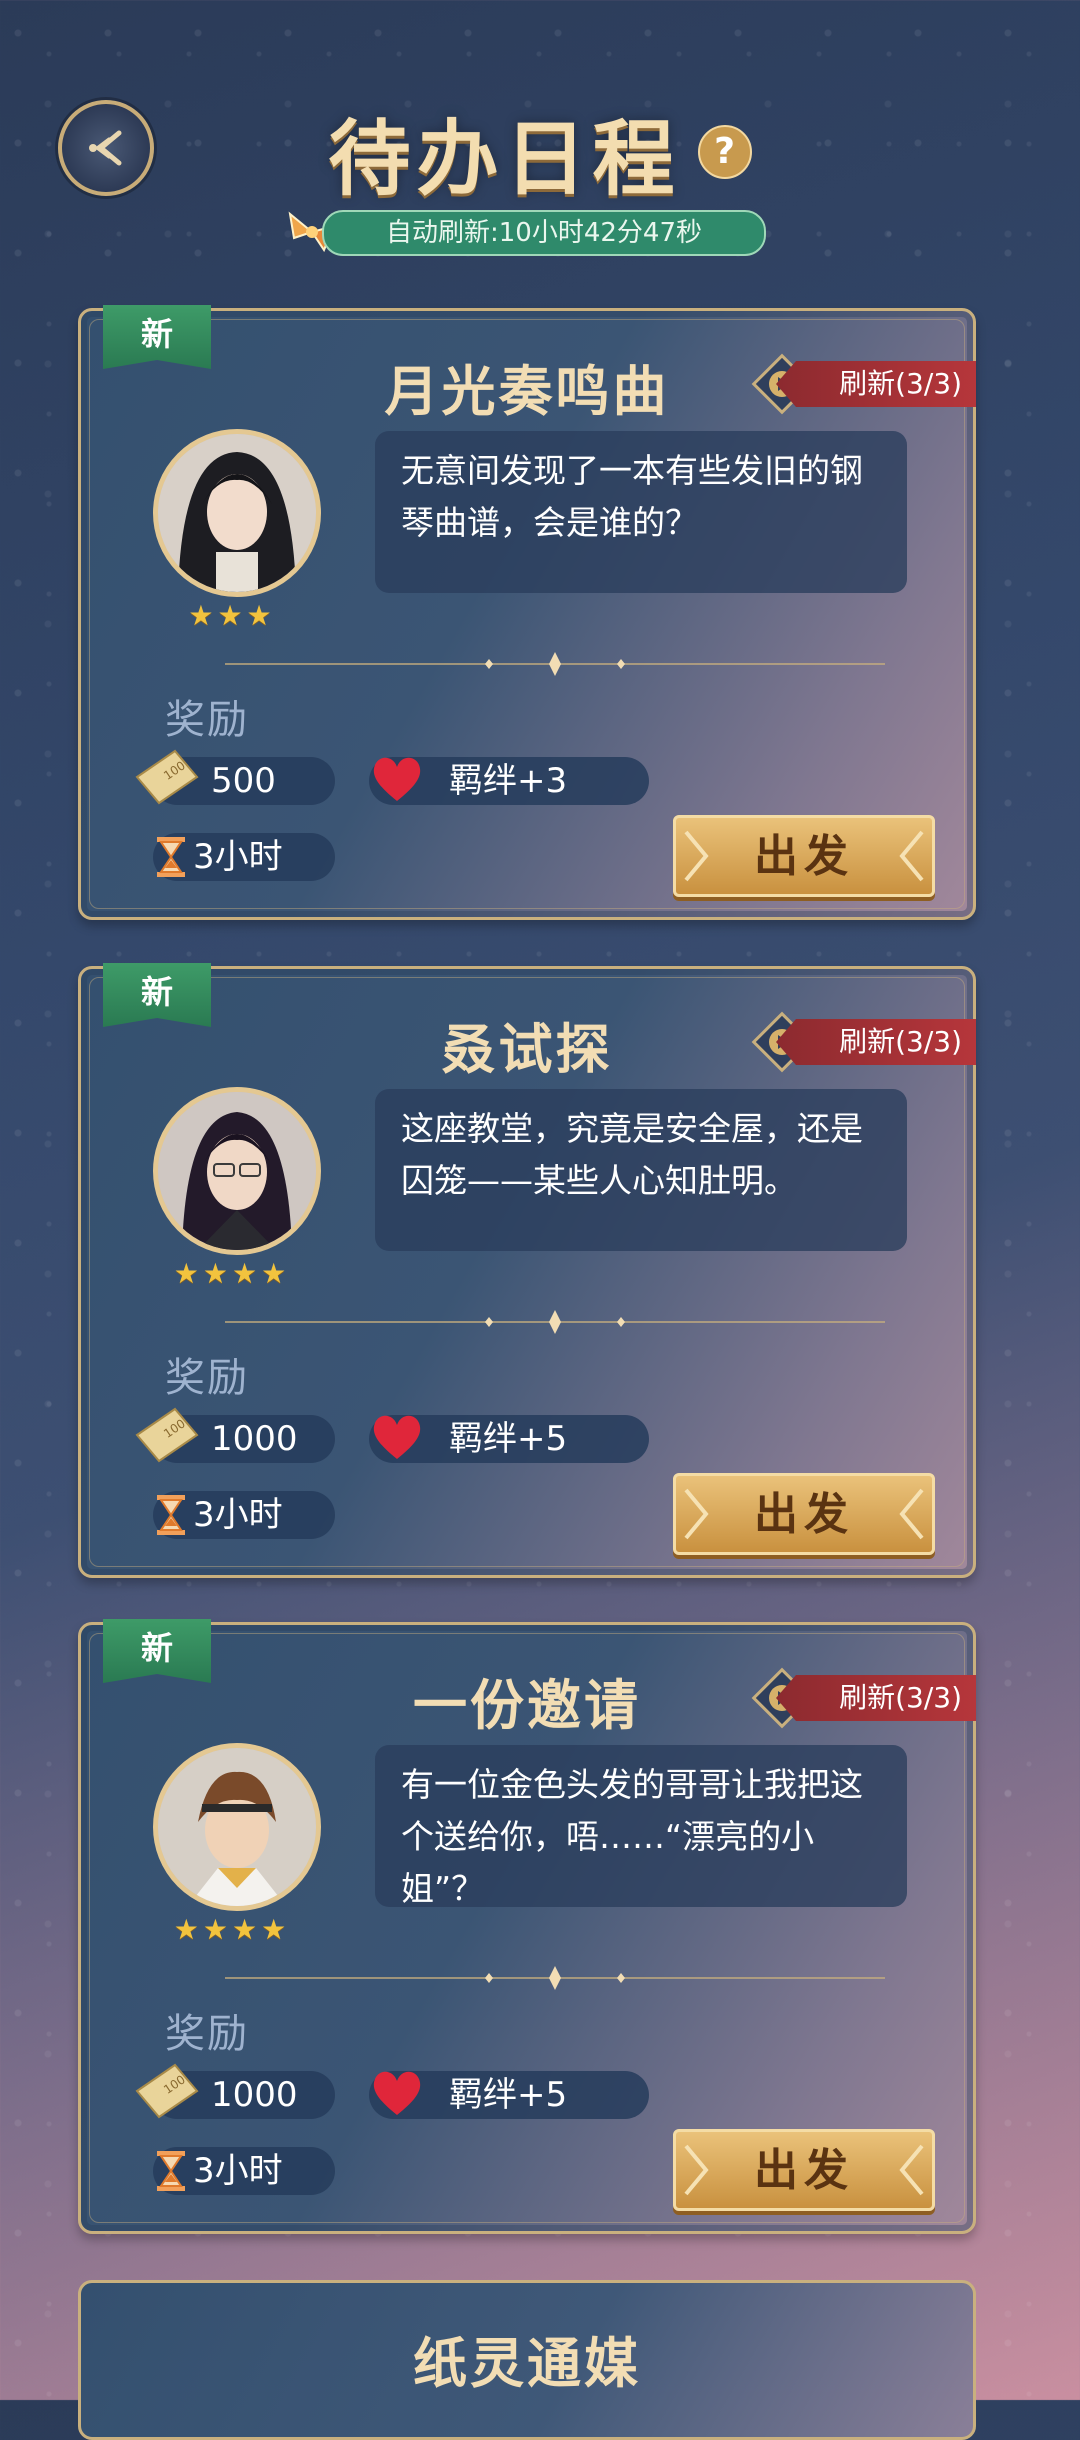 The image size is (1080, 2440). What do you see at coordinates (641, 512) in the screenshot?
I see `card-description: 无意间发现了一本有些发旧的钢琴曲谱，会是谁的？` at bounding box center [641, 512].